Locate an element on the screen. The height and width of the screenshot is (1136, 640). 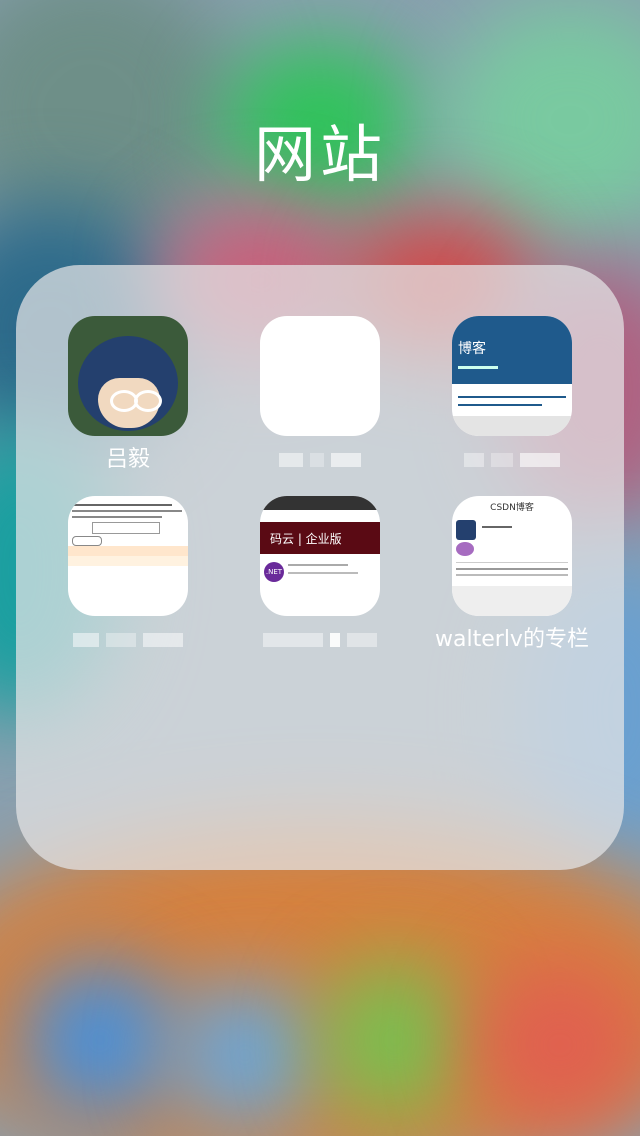
folder-title: 网站 is located at coordinates (320, 149).